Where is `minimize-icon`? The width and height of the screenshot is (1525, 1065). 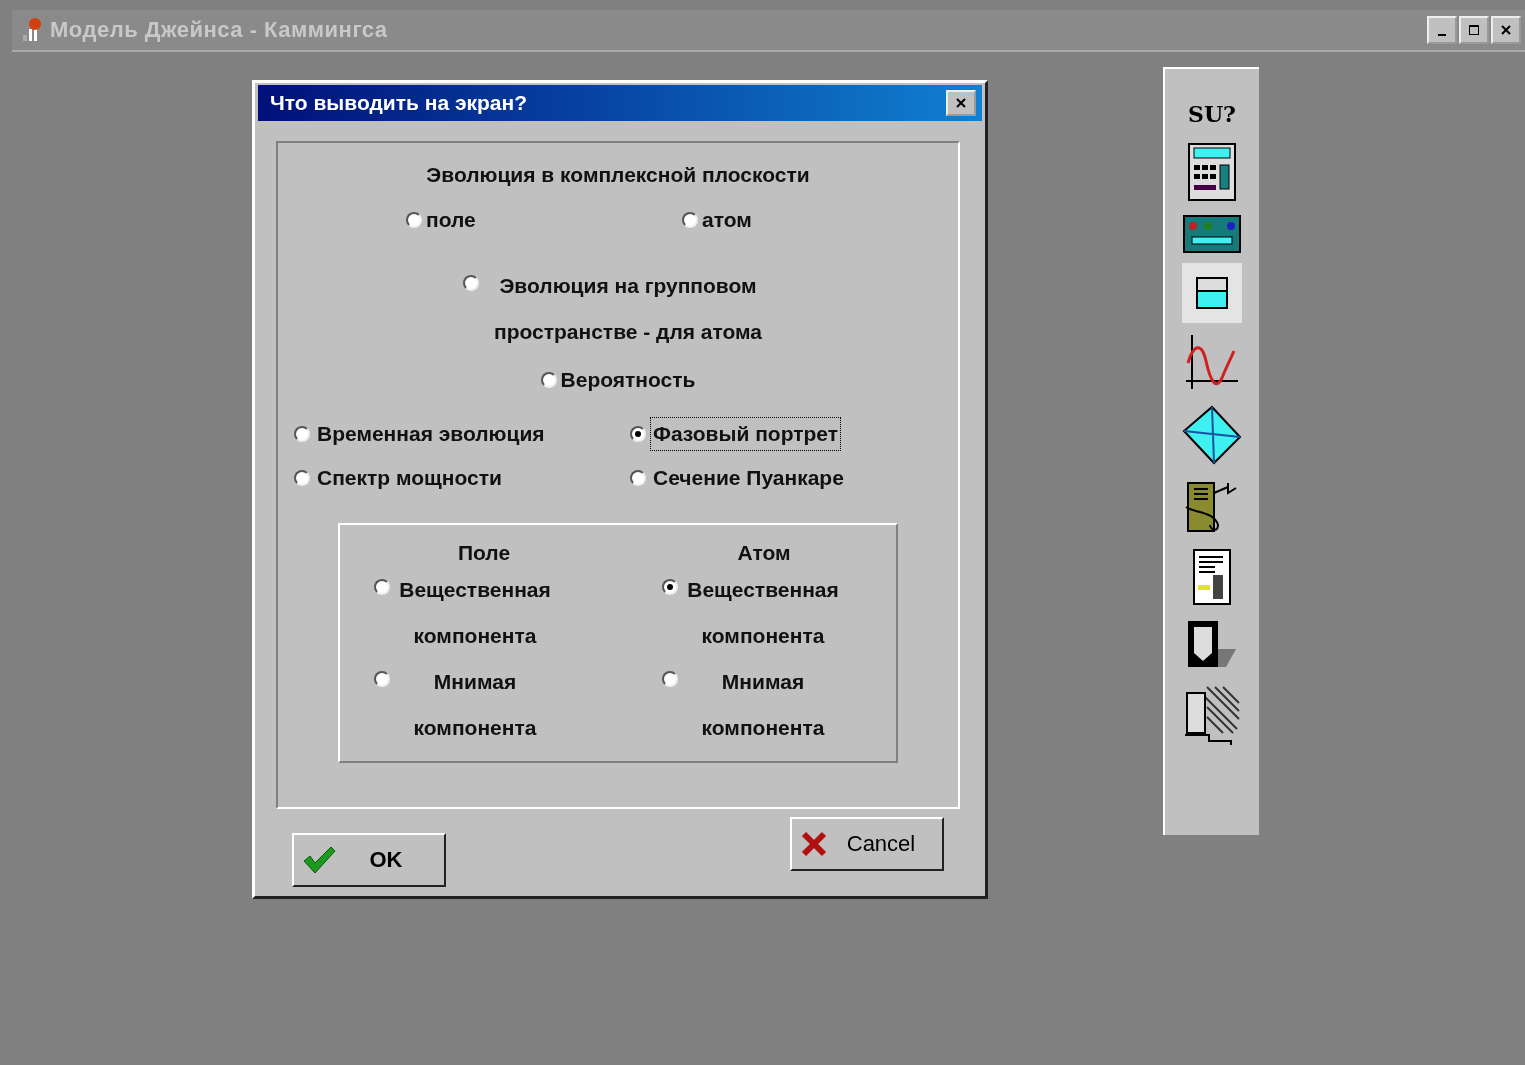 minimize-icon is located at coordinates (1442, 35).